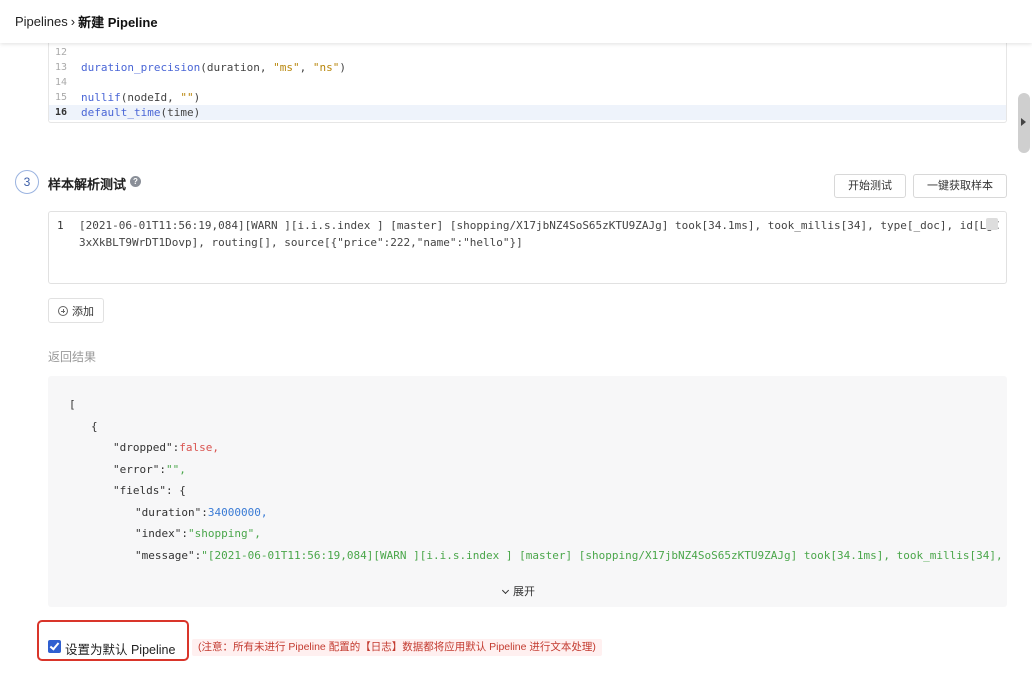 This screenshot has width=1032, height=673. Describe the element at coordinates (135, 181) in the screenshot. I see `question-circle-icon: ?` at that location.